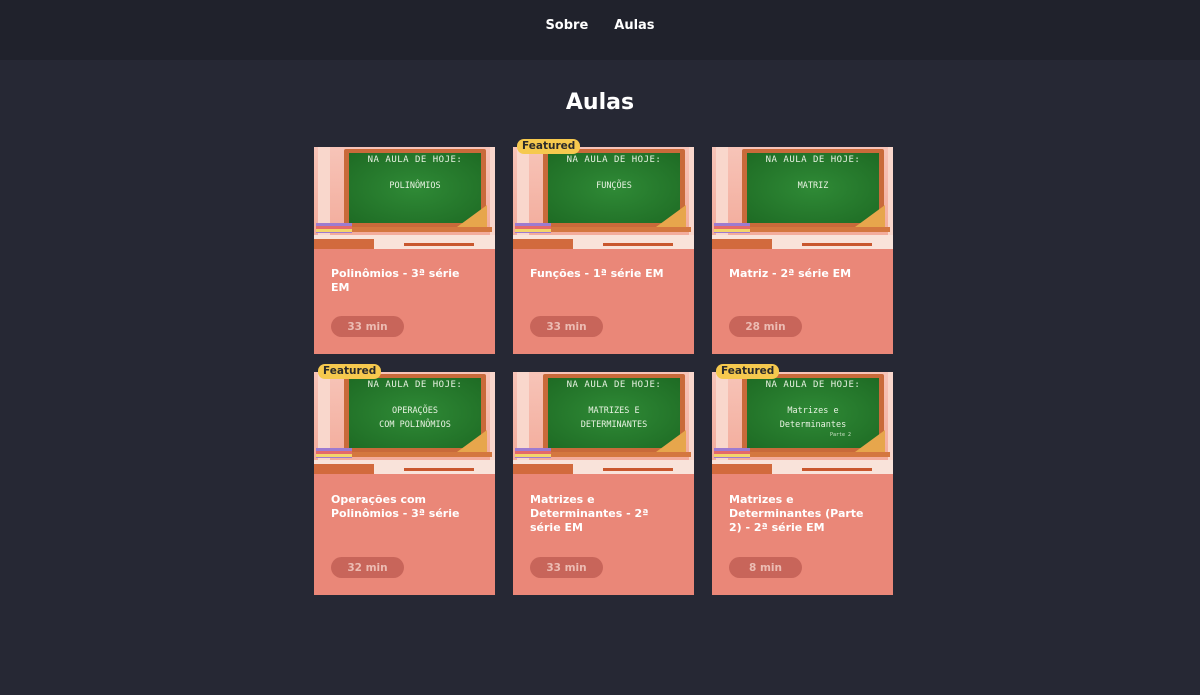 This screenshot has height=695, width=1200. Describe the element at coordinates (813, 186) in the screenshot. I see `board-topic: MATRIZ` at that location.